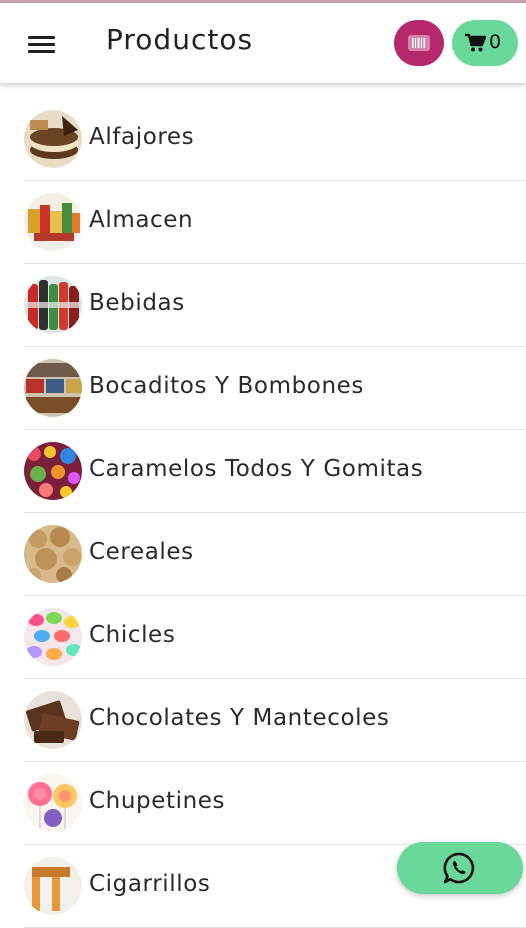 The image size is (526, 928). What do you see at coordinates (226, 386) in the screenshot?
I see `list-item-label: Bocaditos Y Bombones` at bounding box center [226, 386].